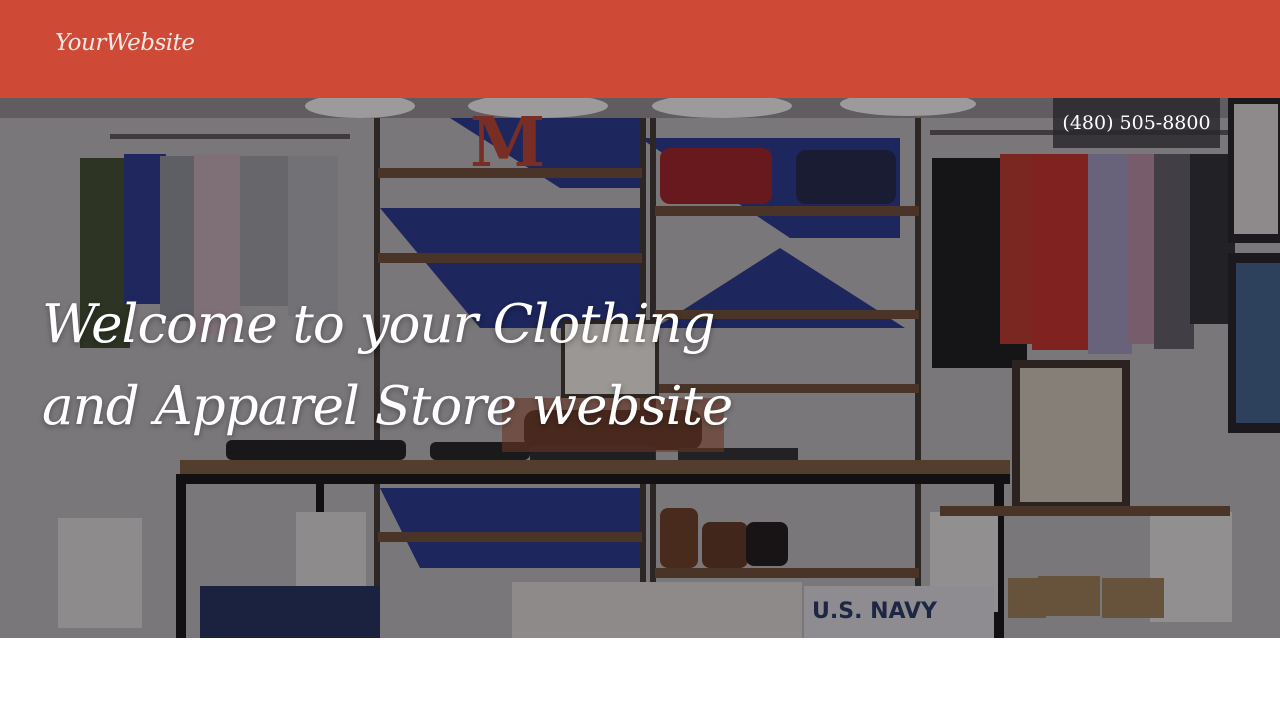  What do you see at coordinates (125, 43) in the screenshot?
I see `site-logo: YourWebsite` at bounding box center [125, 43].